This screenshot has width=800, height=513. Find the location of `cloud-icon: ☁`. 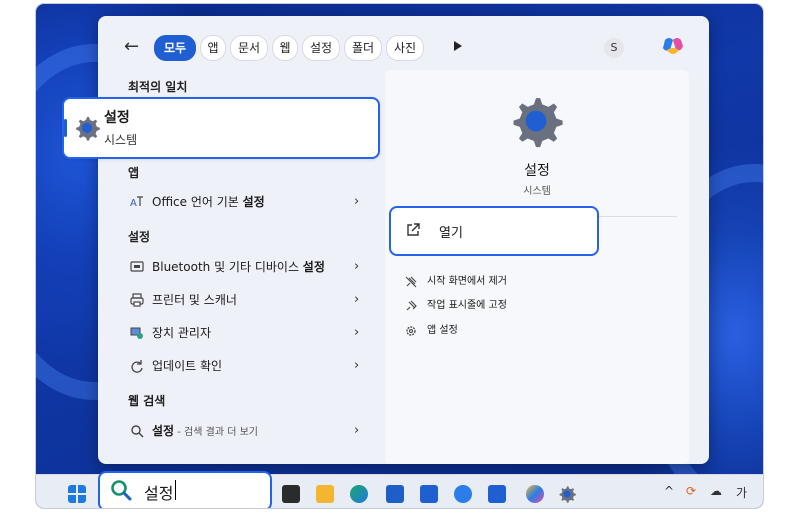

cloud-icon: ☁ is located at coordinates (716, 491).